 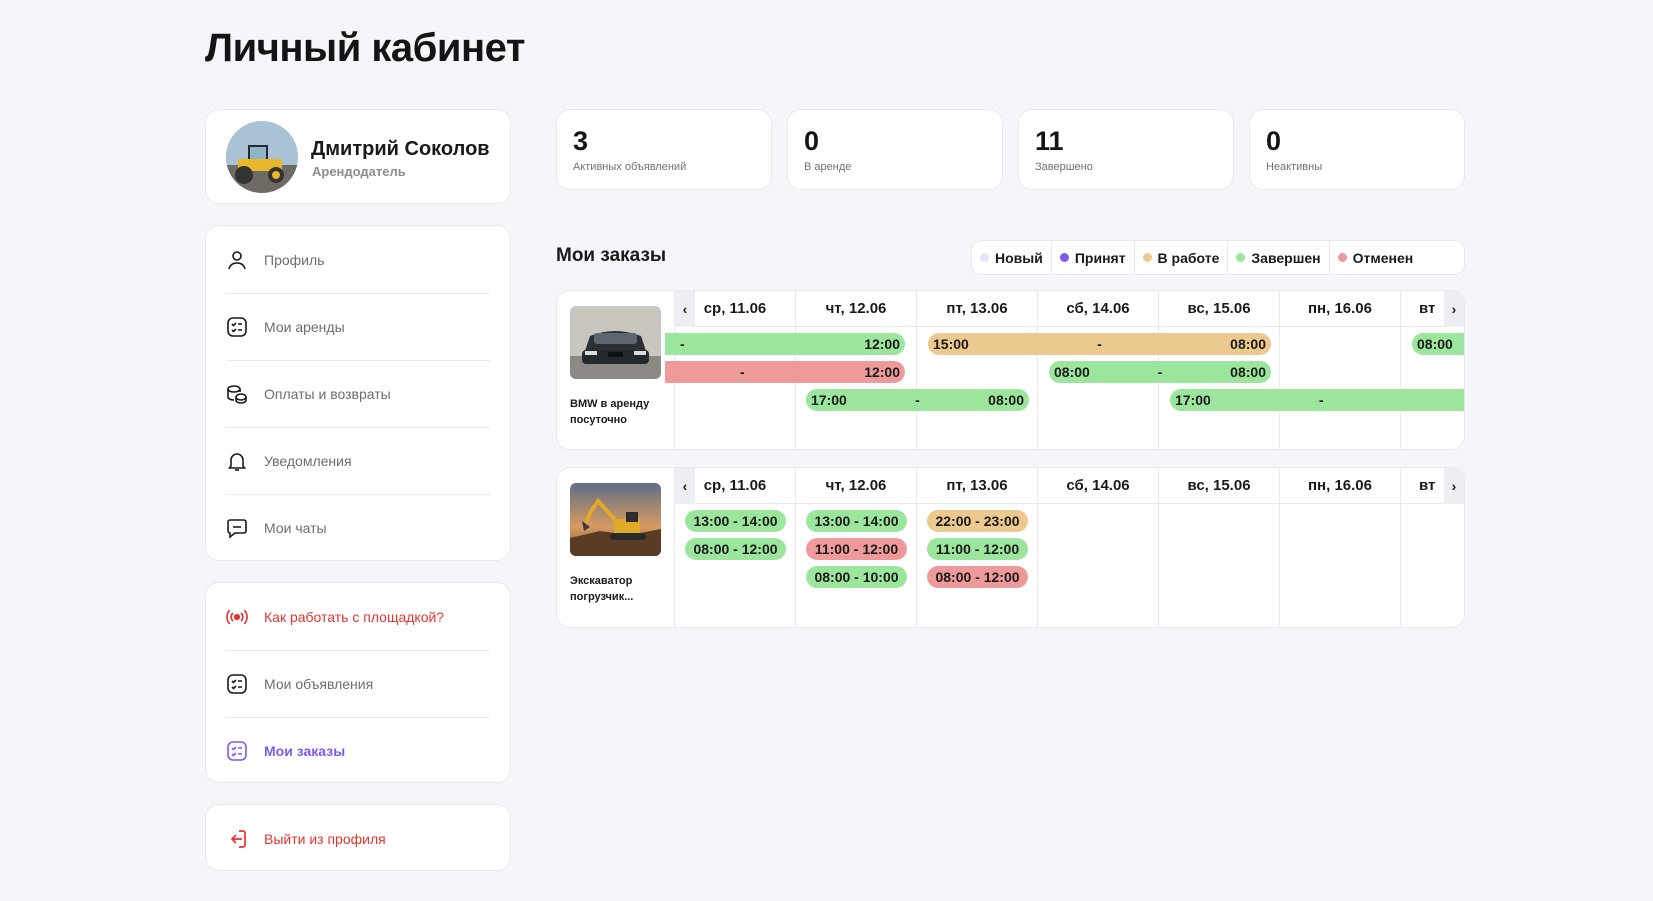 I want to click on checklist-icon, so click(x=237, y=327).